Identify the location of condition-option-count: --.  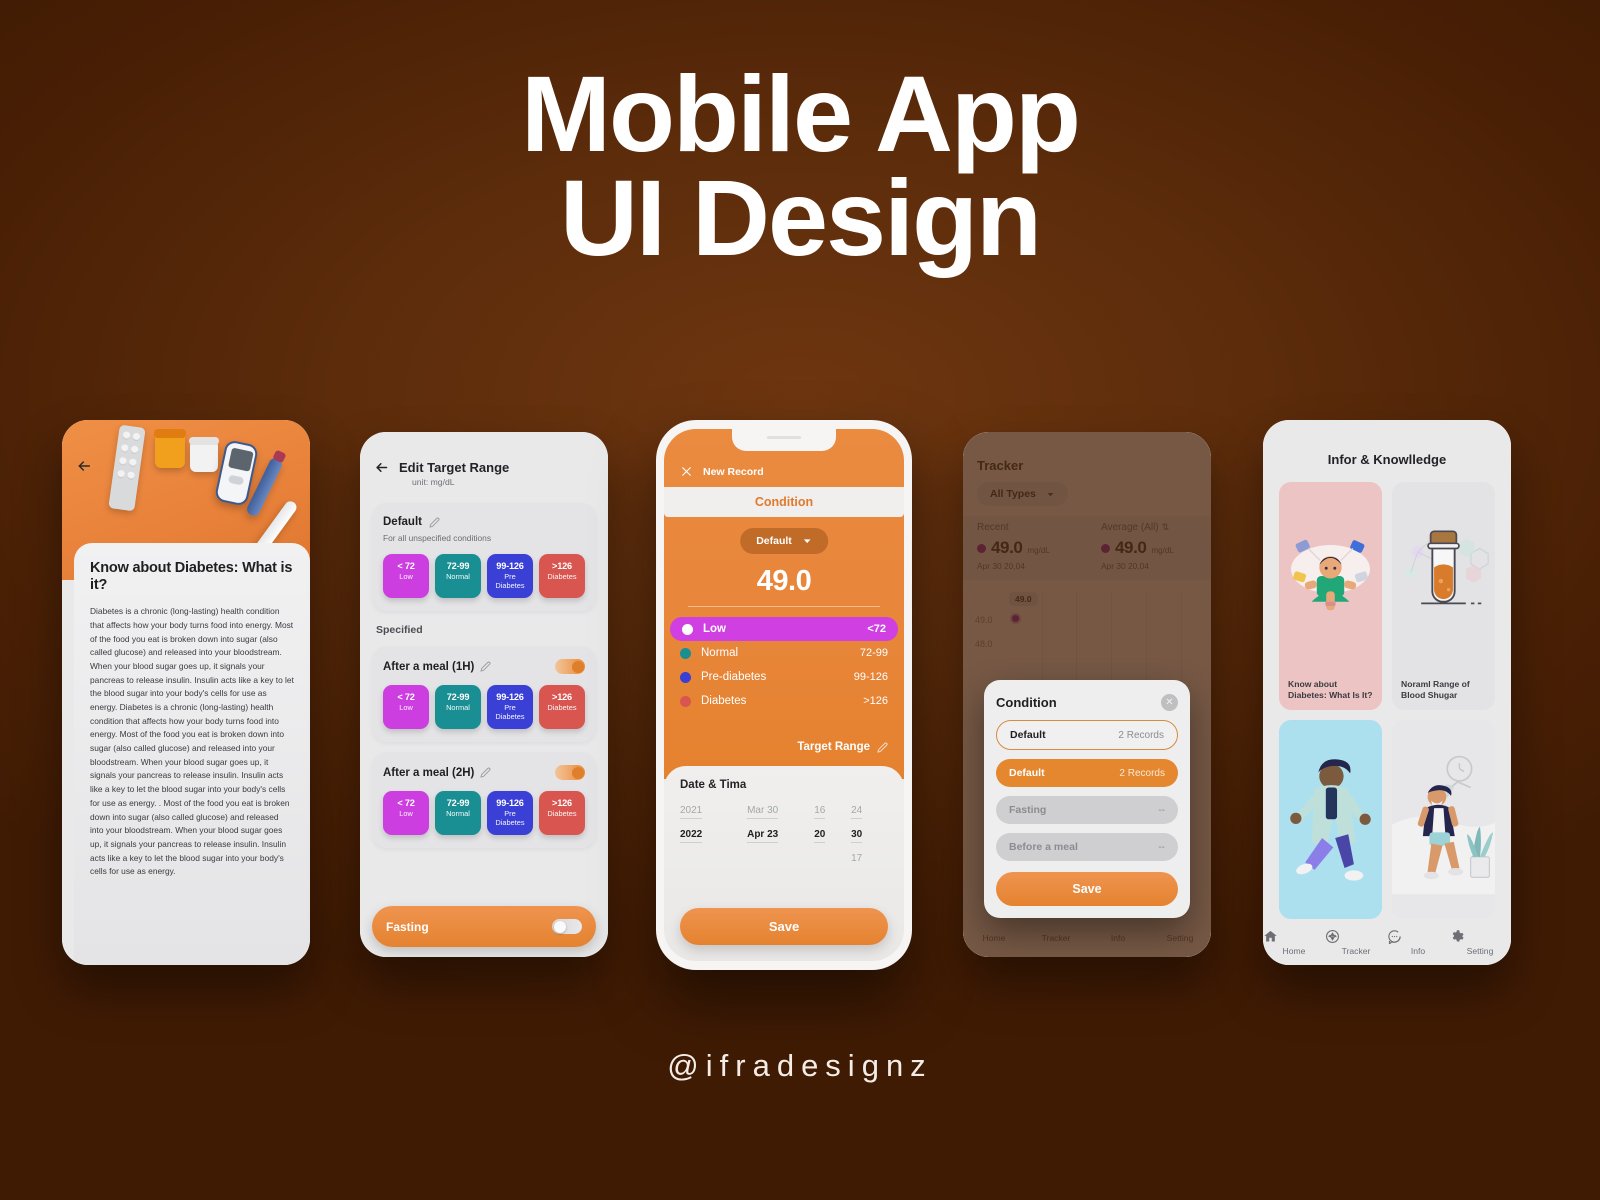
(1161, 847).